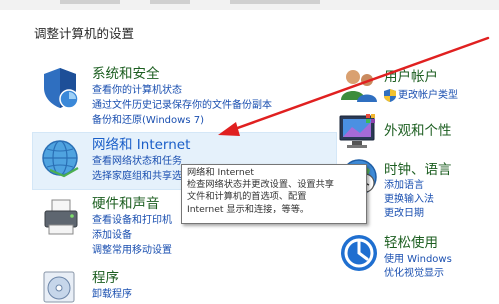 This screenshot has width=499, height=304. I want to click on programs-disc-icon, so click(59, 287).